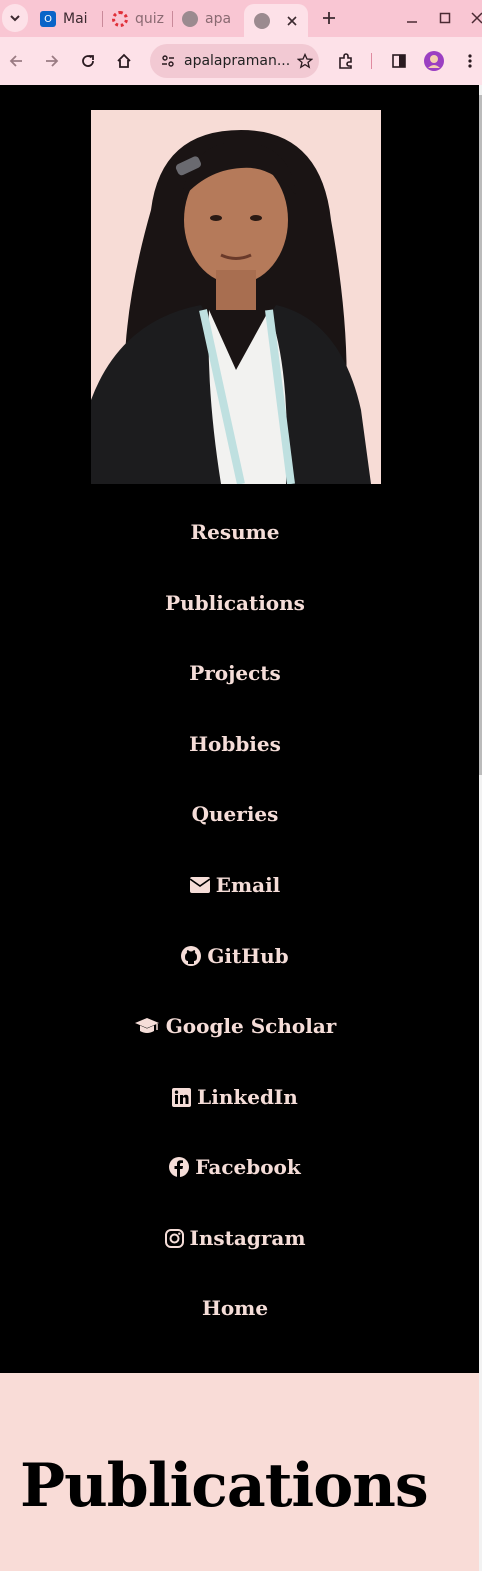 This screenshot has height=1571, width=482. I want to click on nav-link-google-scholar: Google Scholar, so click(235, 1026).